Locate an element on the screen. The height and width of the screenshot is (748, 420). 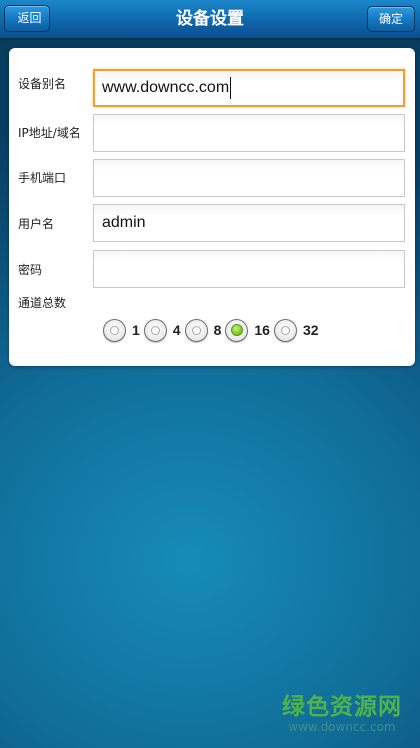
watermark: 绿色资源网 www.downcc.com is located at coordinates (342, 714).